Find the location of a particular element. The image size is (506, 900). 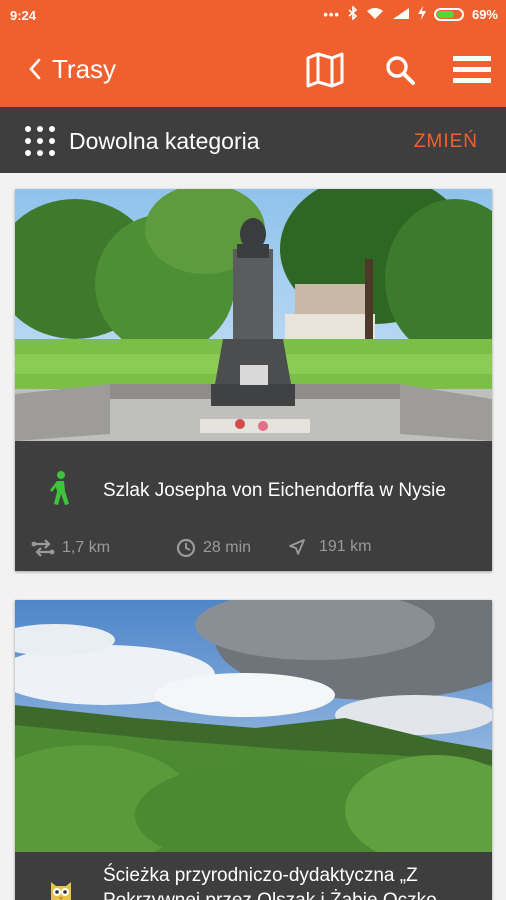

distance-stat: 1,7 km is located at coordinates (70, 548).